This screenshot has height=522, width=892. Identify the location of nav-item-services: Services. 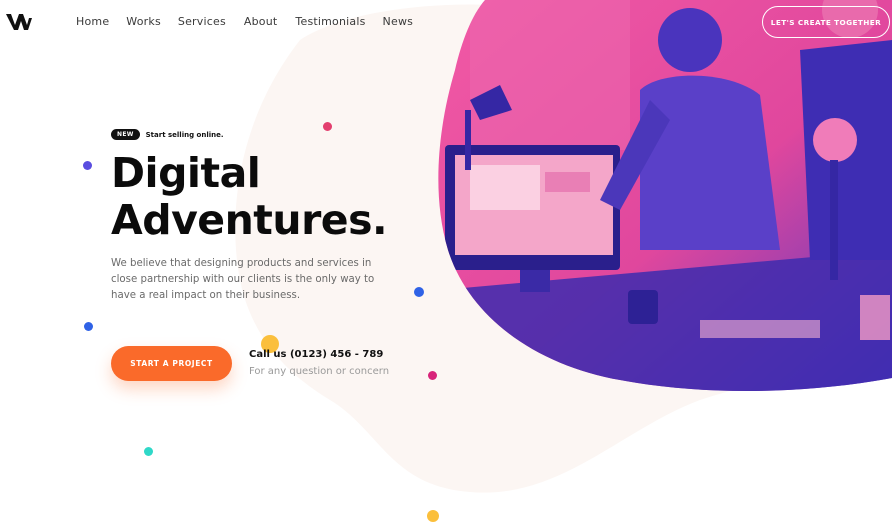
(202, 21).